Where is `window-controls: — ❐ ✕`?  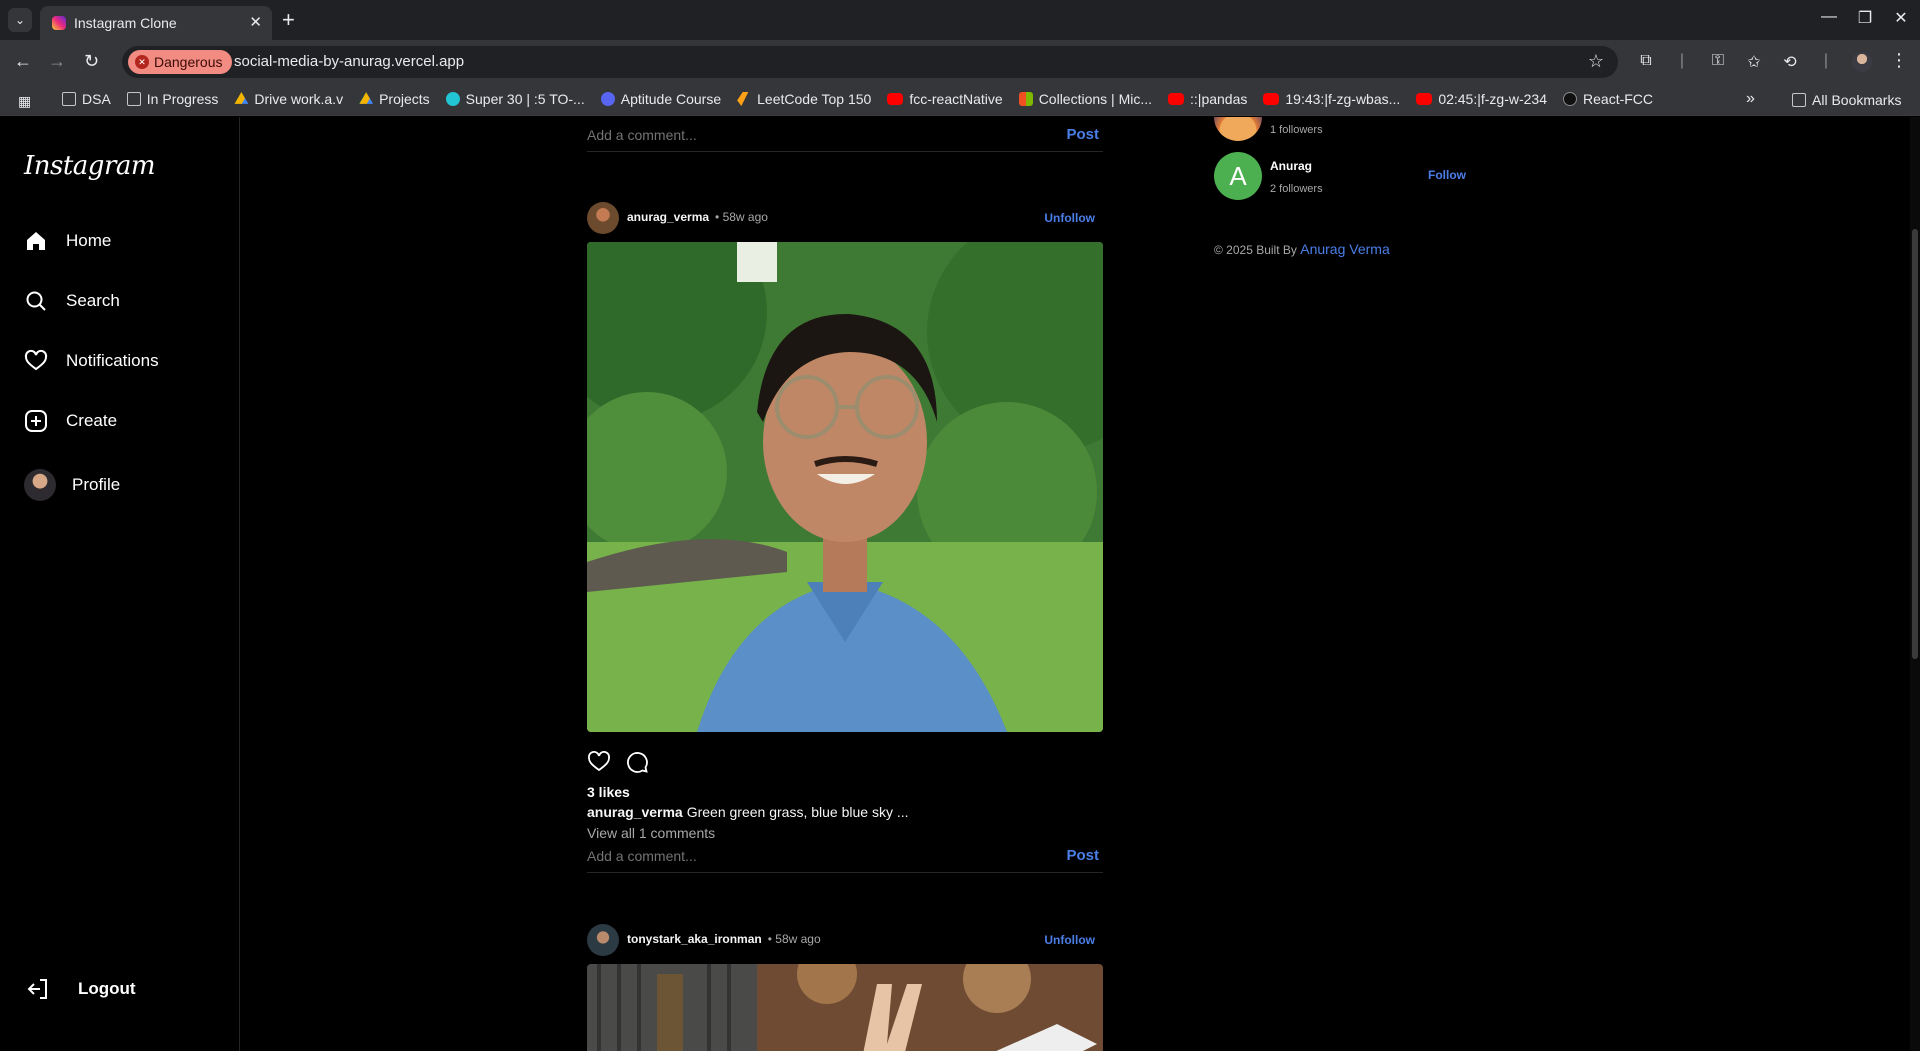 window-controls: — ❐ ✕ is located at coordinates (1865, 18).